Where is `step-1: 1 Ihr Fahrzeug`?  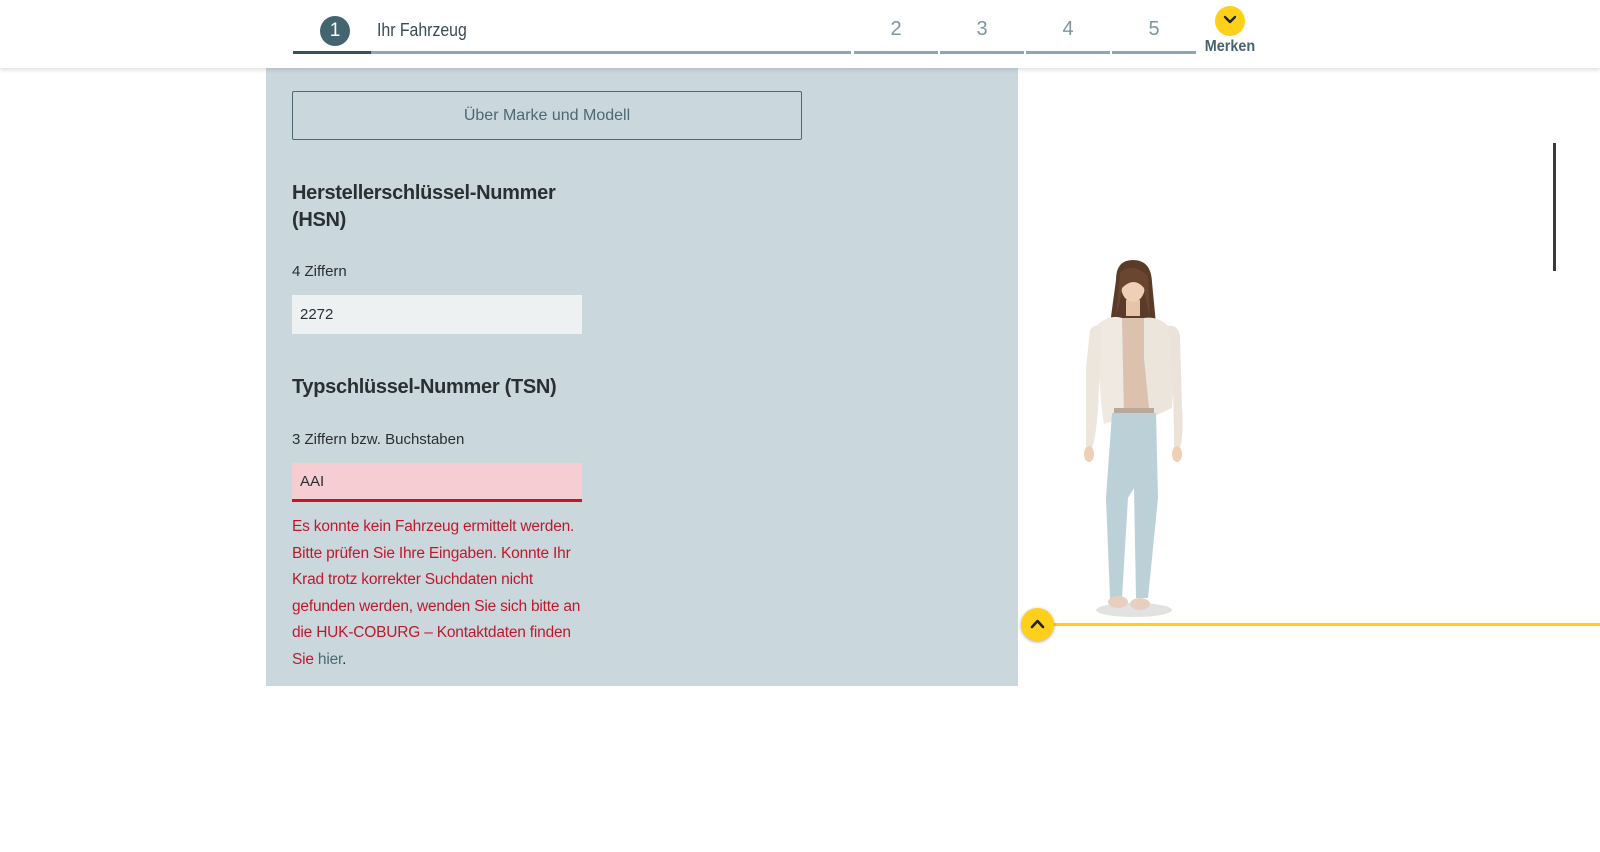
step-1: 1 Ihr Fahrzeug is located at coordinates (572, 33).